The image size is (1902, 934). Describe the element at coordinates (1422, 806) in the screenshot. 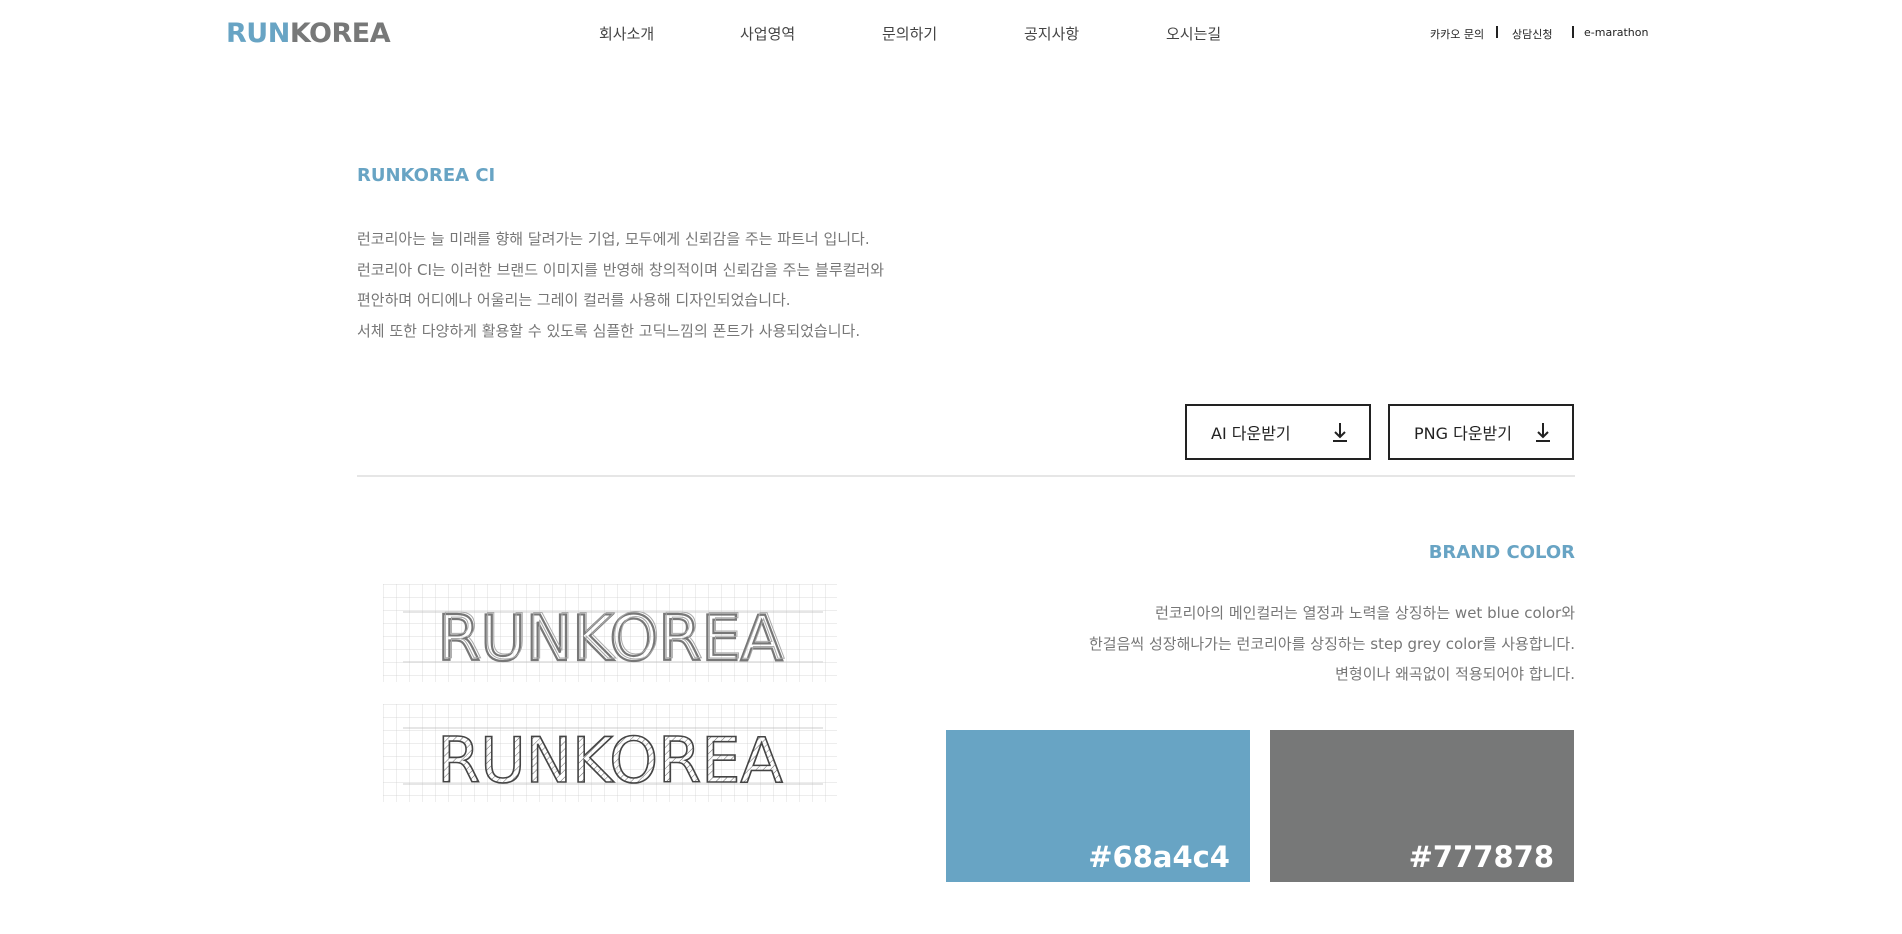

I see `color-swatch-grey: #777878` at that location.